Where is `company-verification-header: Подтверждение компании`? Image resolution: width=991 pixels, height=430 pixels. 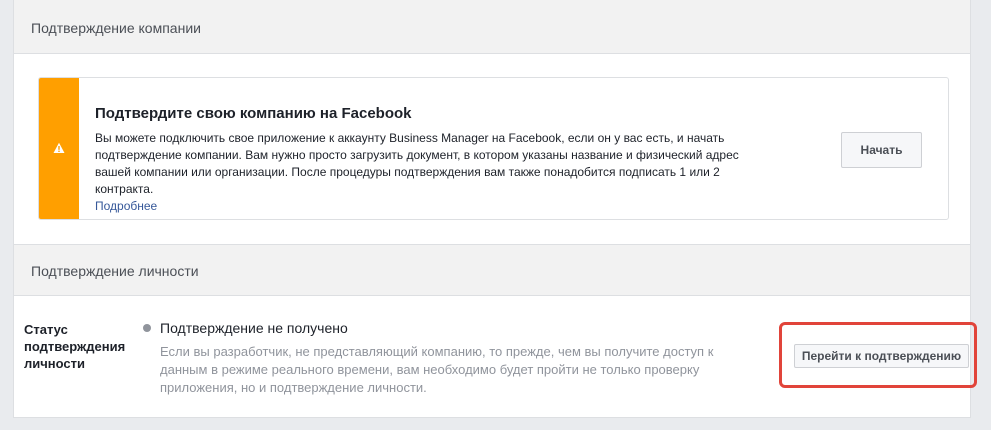
company-verification-header: Подтверждение компании is located at coordinates (492, 27).